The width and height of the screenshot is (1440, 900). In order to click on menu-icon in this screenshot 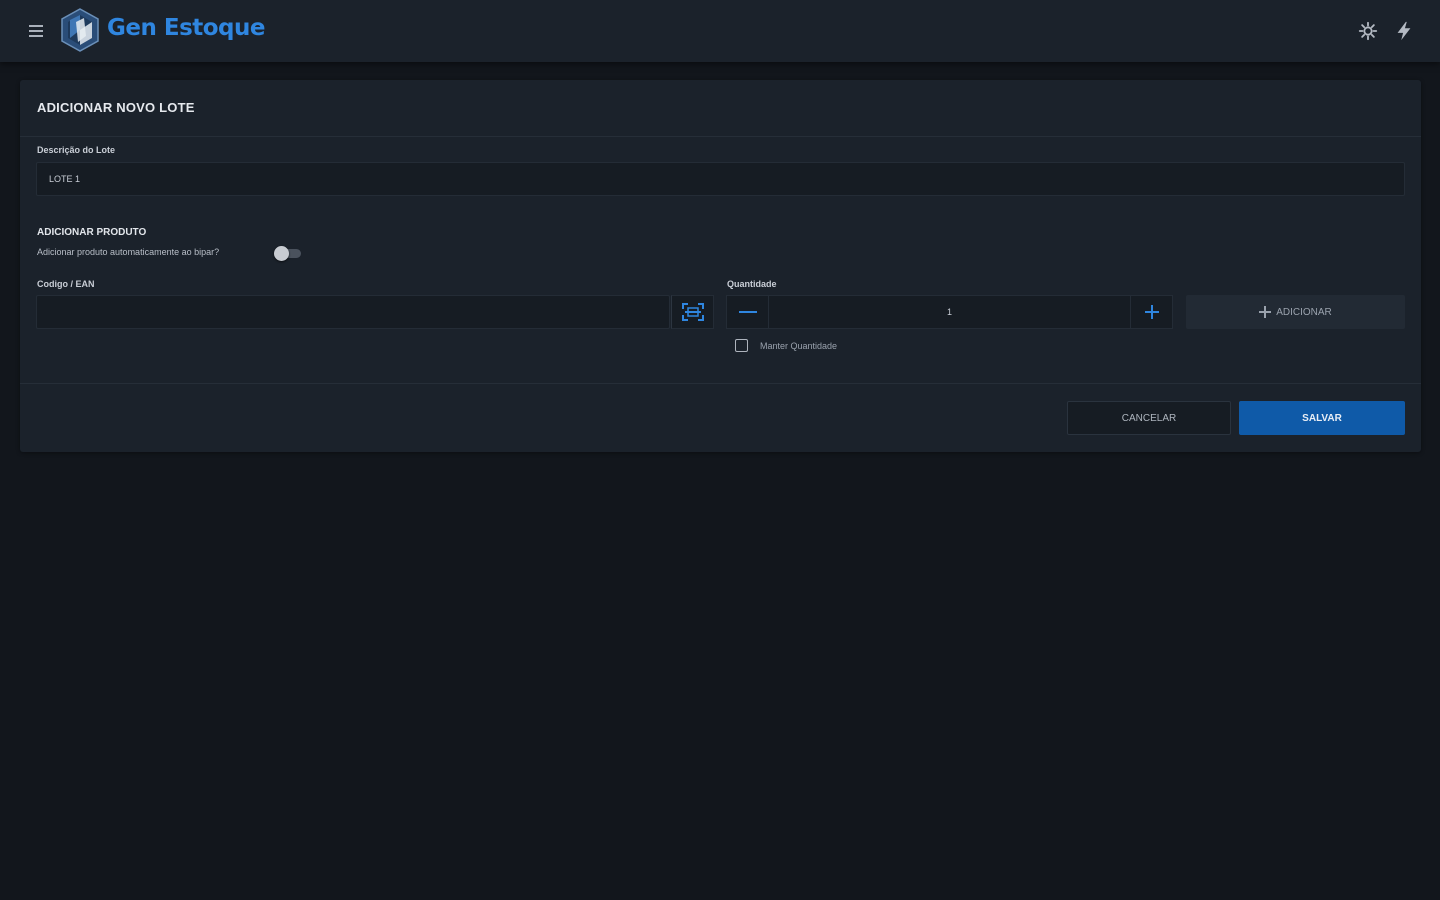, I will do `click(36, 31)`.